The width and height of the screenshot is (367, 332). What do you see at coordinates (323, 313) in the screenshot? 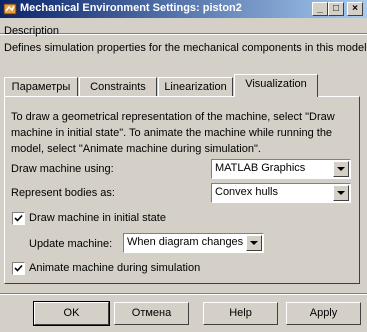
I see `apply-button: Apply` at bounding box center [323, 313].